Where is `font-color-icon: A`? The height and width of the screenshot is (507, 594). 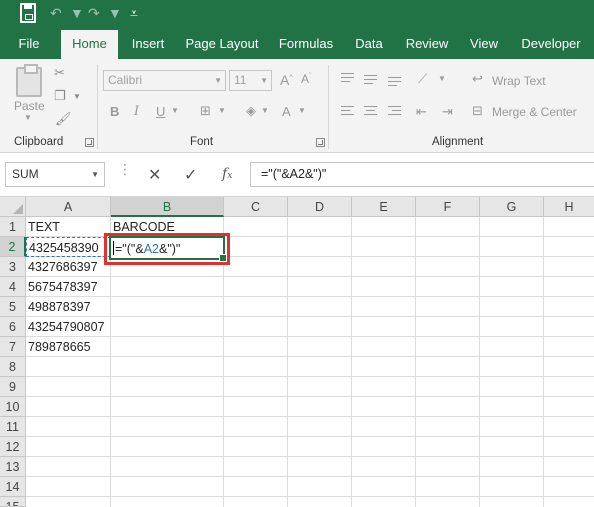
font-color-icon: A is located at coordinates (286, 111).